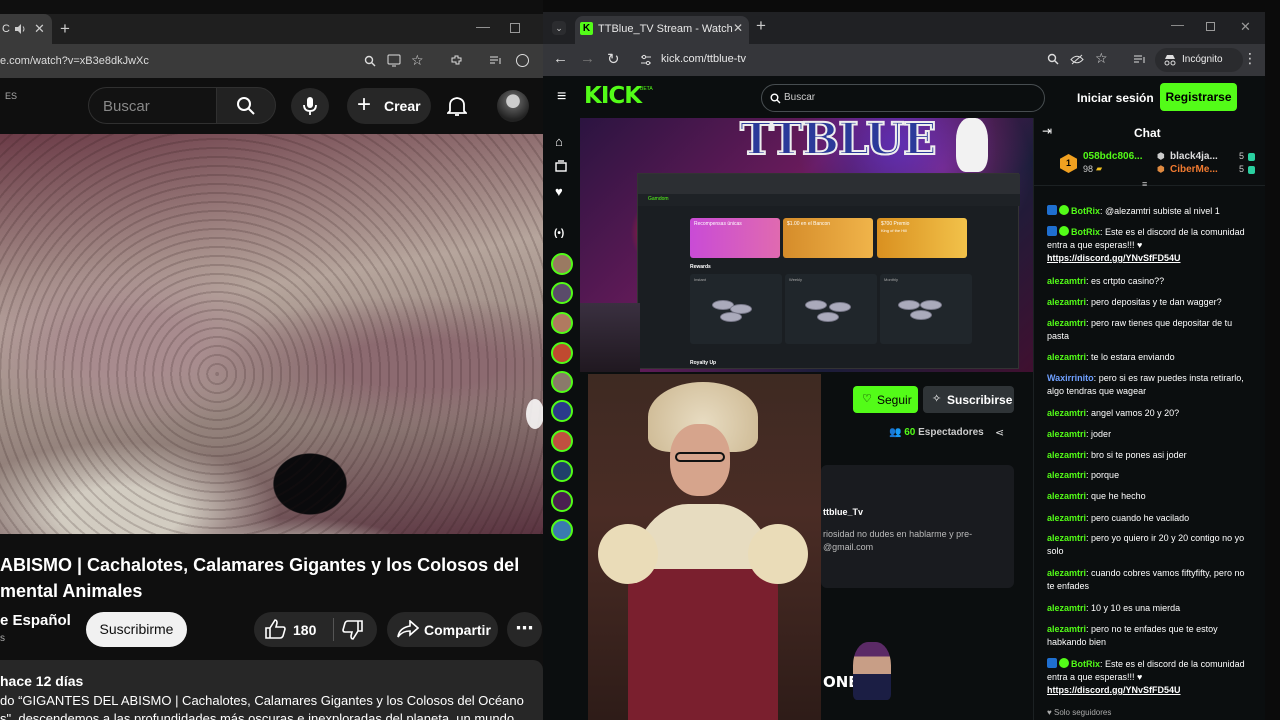 This screenshot has height=720, width=1280. What do you see at coordinates (738, 28) in the screenshot?
I see `kick-tab-close-icon: ✕` at bounding box center [738, 28].